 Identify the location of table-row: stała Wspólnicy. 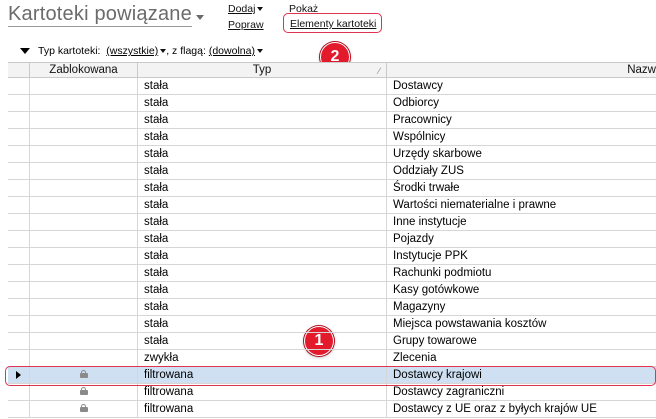
(332, 137).